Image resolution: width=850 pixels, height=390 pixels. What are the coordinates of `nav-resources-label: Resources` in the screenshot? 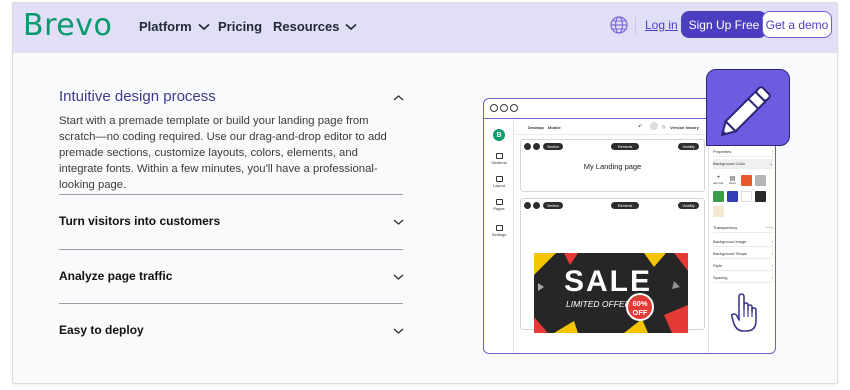 It's located at (306, 26).